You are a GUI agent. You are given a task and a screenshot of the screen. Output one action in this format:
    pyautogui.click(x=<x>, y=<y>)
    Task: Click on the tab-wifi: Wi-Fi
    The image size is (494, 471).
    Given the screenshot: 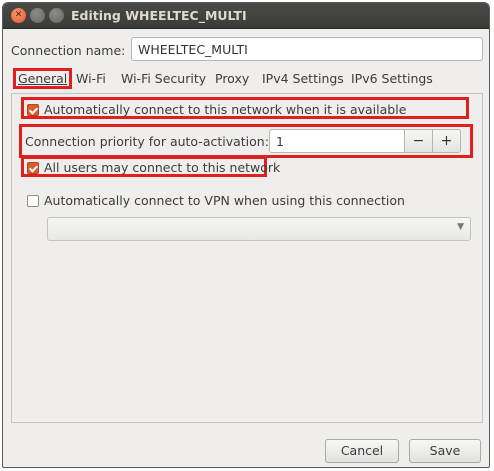 What is the action you would take?
    pyautogui.click(x=91, y=78)
    